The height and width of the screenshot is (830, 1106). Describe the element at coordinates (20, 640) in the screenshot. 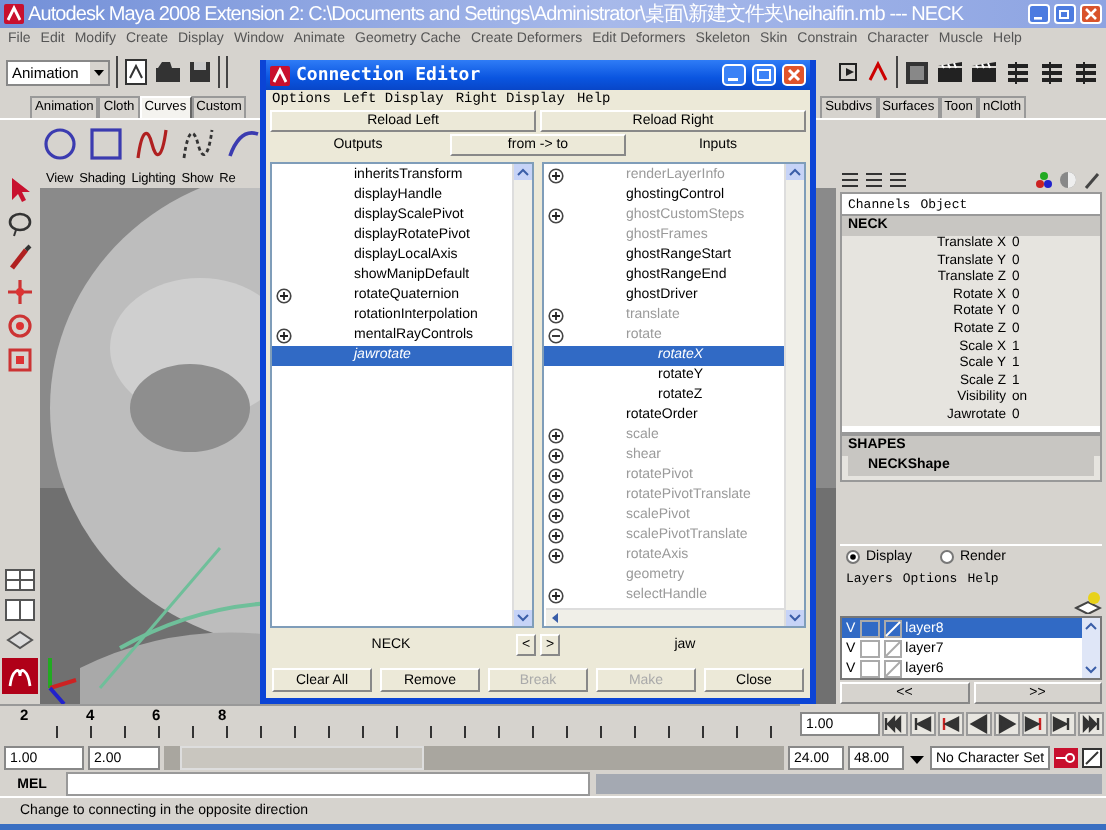

I see `diamond-icon` at that location.